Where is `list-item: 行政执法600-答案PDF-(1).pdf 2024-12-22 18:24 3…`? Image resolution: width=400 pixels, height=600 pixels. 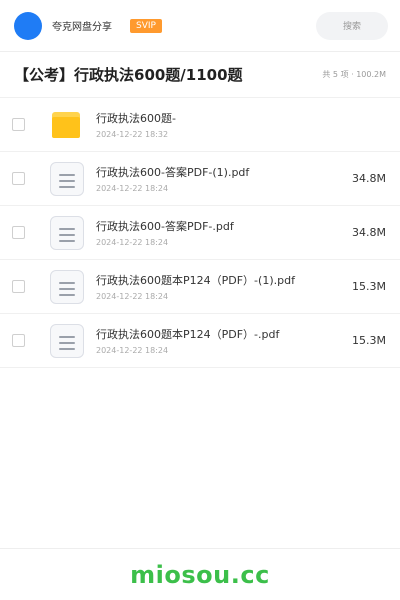
list-item: 行政执法600-答案PDF-(1).pdf 2024-12-22 18:24 3… is located at coordinates (200, 179).